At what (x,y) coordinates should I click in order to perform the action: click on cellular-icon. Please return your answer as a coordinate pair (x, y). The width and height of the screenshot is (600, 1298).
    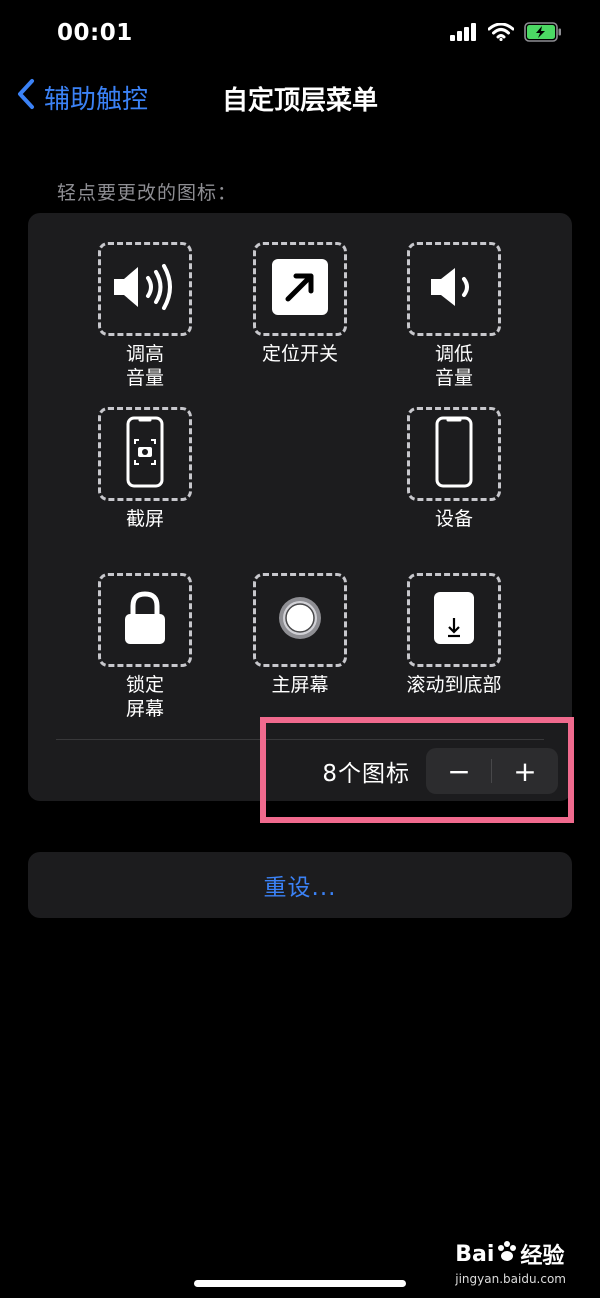
    Looking at the image, I should click on (464, 34).